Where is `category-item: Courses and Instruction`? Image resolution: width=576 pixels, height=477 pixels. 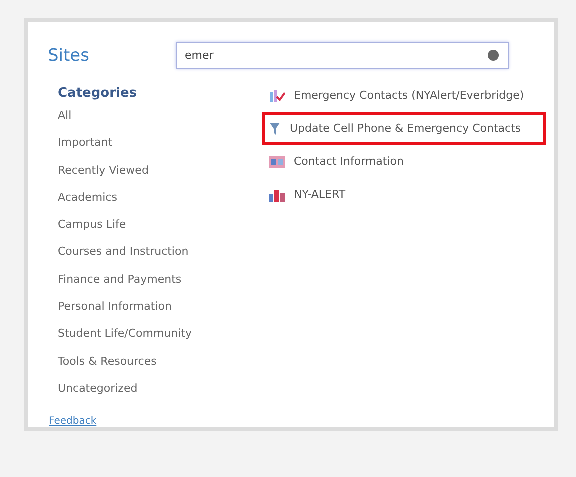 category-item: Courses and Instruction is located at coordinates (160, 256).